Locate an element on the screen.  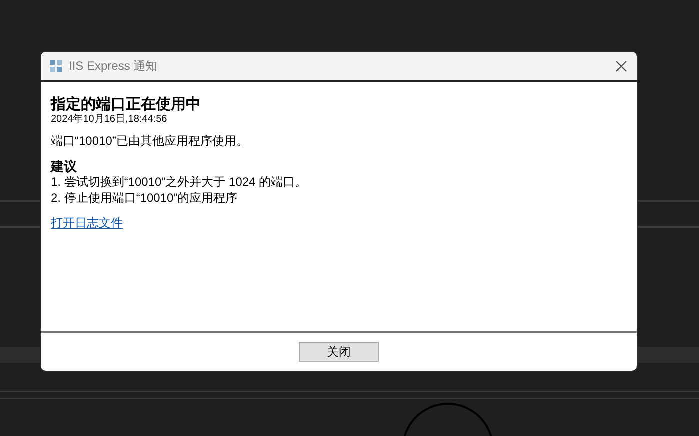
close-button: 关闭 is located at coordinates (339, 352).